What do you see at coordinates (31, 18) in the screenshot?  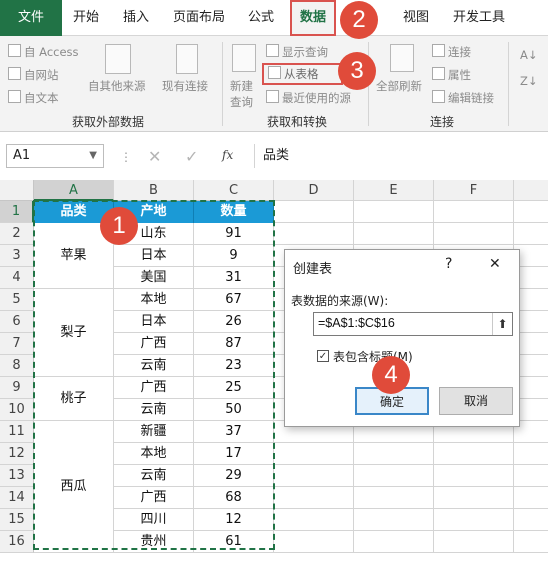 I see `tab-file: 文件` at bounding box center [31, 18].